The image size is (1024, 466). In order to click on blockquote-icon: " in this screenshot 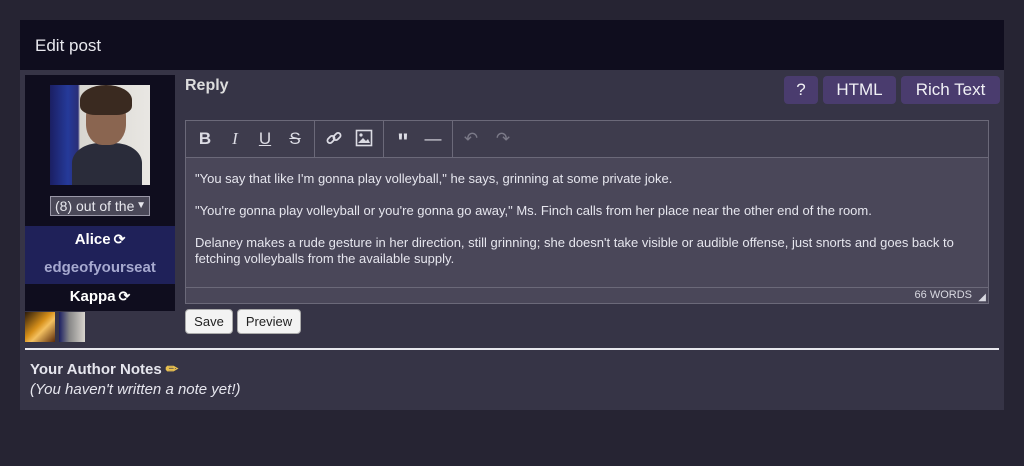, I will do `click(403, 142)`.